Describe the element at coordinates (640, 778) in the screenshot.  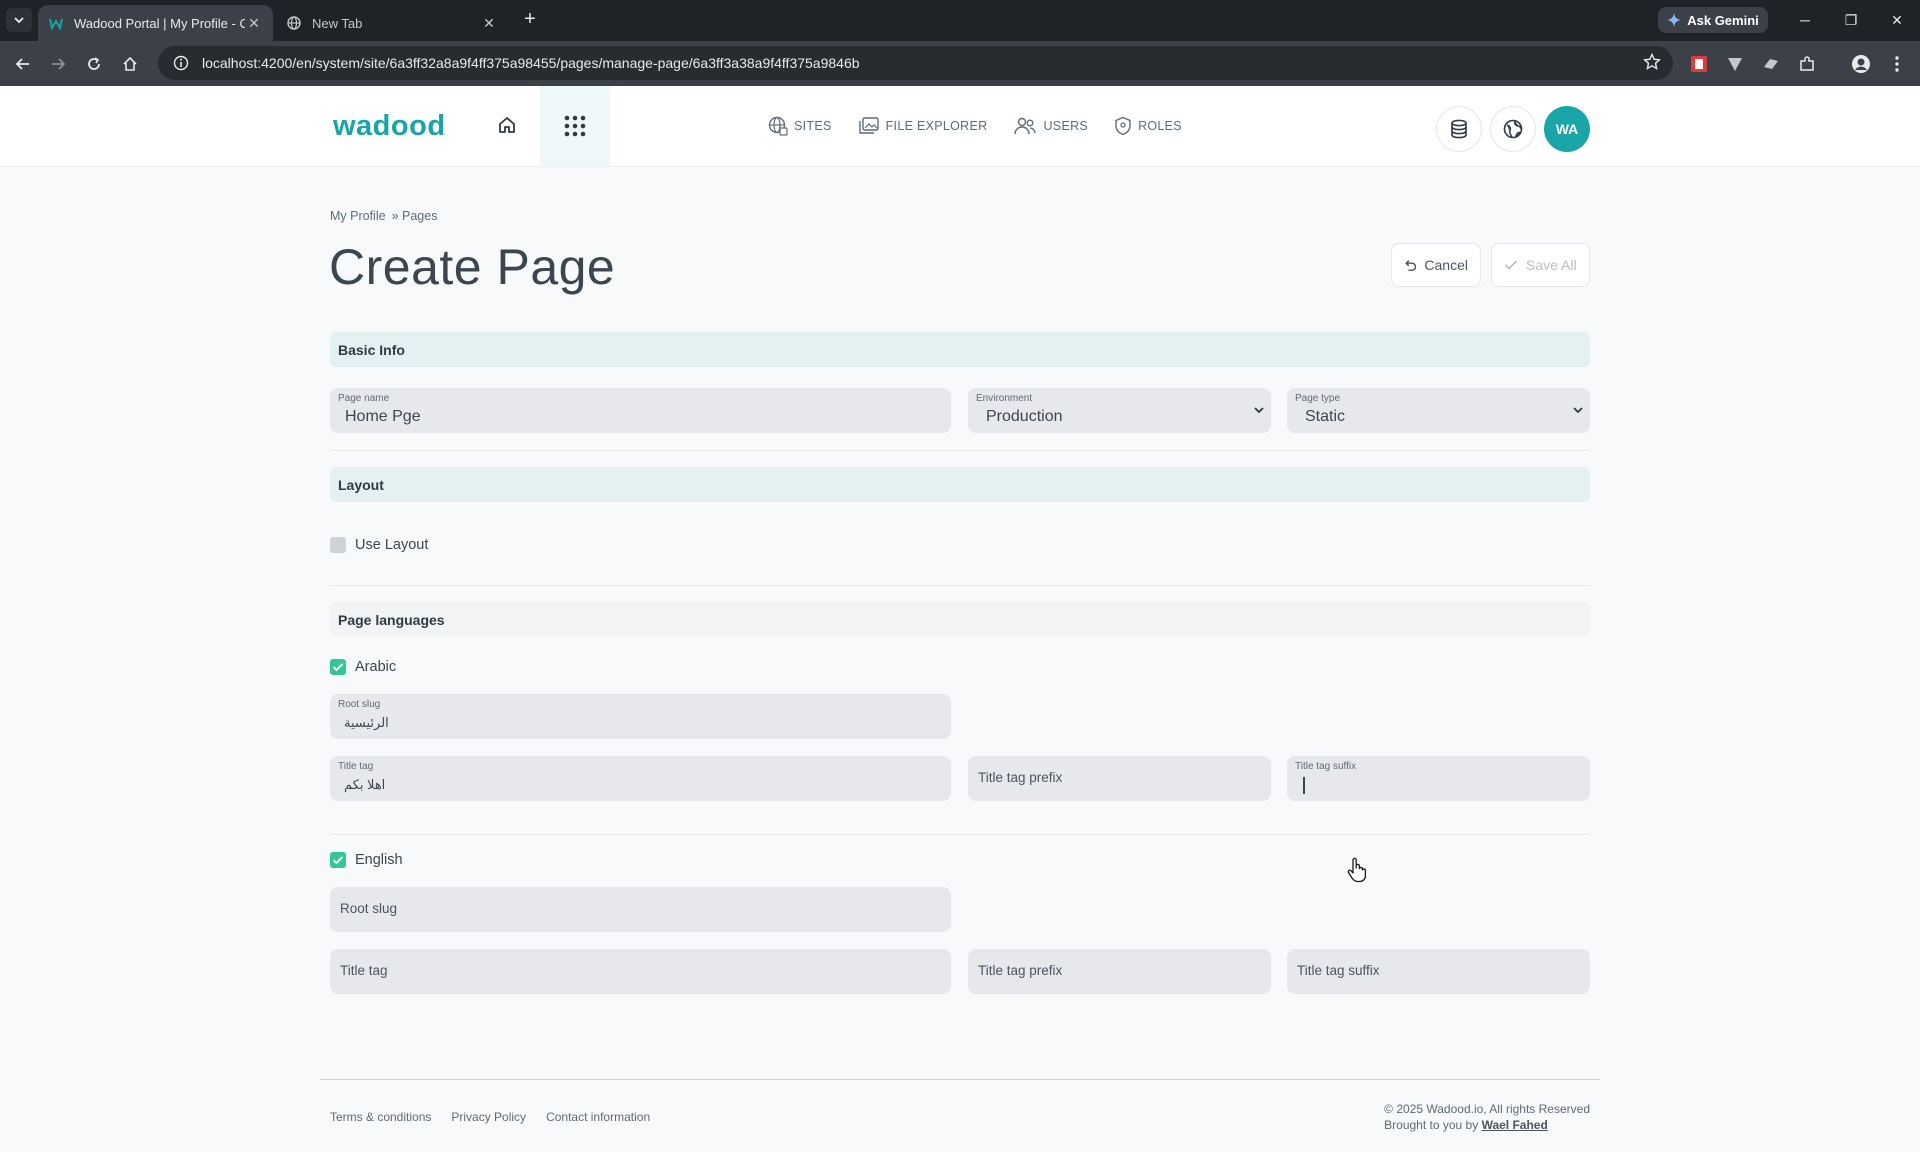
I see `arabic-title-tag-field: Title tag اهلا بكم` at that location.